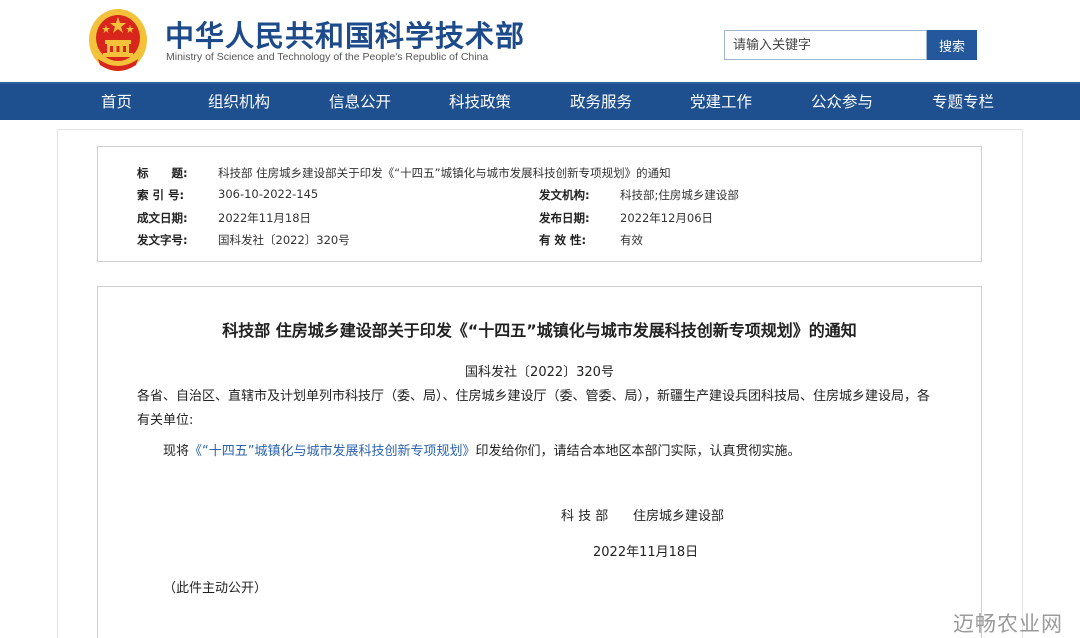  Describe the element at coordinates (540, 101) in the screenshot. I see `main-nav: 首页 组织机构 信息公开 科技政策 政务服务 党建工作 公众参与 专题专栏` at that location.